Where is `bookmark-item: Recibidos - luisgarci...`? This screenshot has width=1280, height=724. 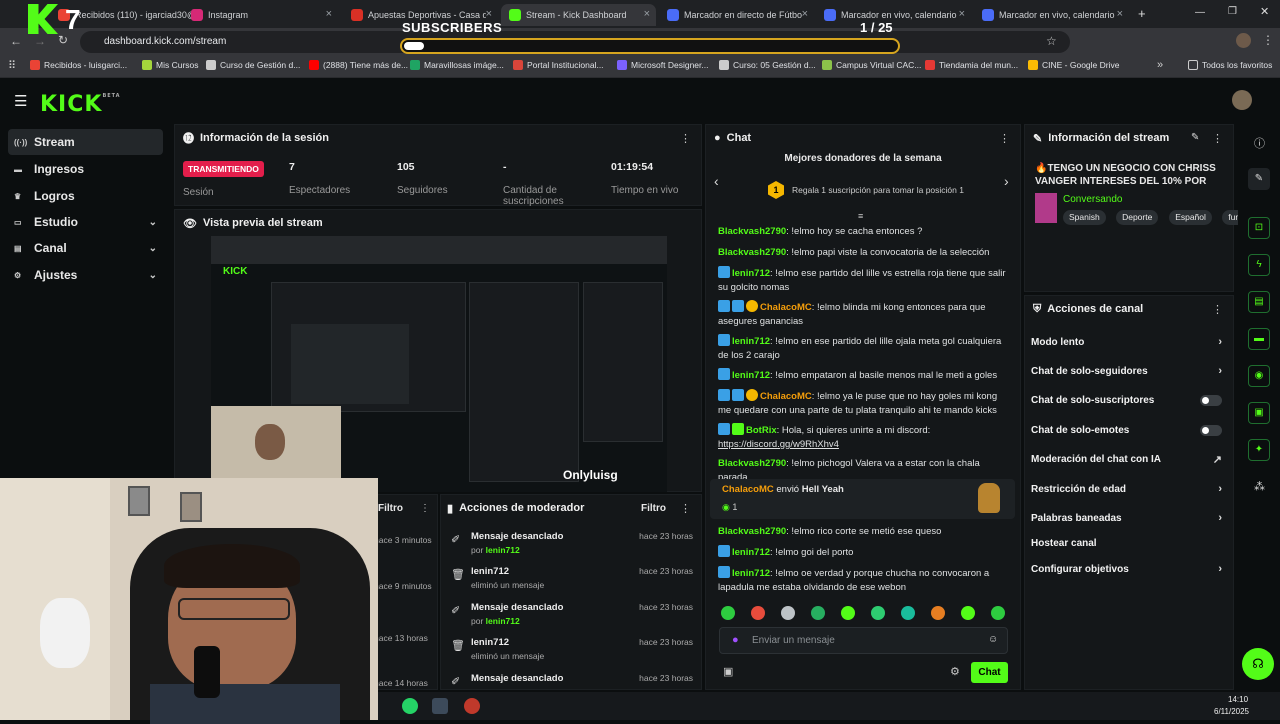
bookmark-item: Recibidos - luisgarci... is located at coordinates (78, 65).